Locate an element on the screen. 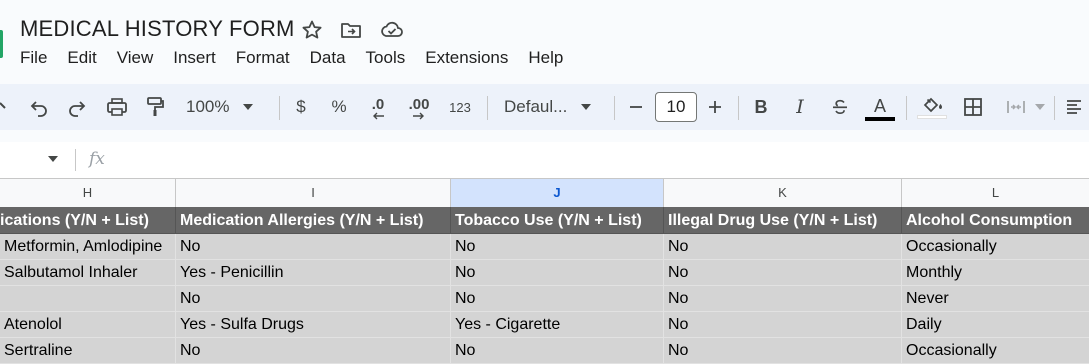 The width and height of the screenshot is (1089, 364). sheets-logo-icon is located at coordinates (1, 44).